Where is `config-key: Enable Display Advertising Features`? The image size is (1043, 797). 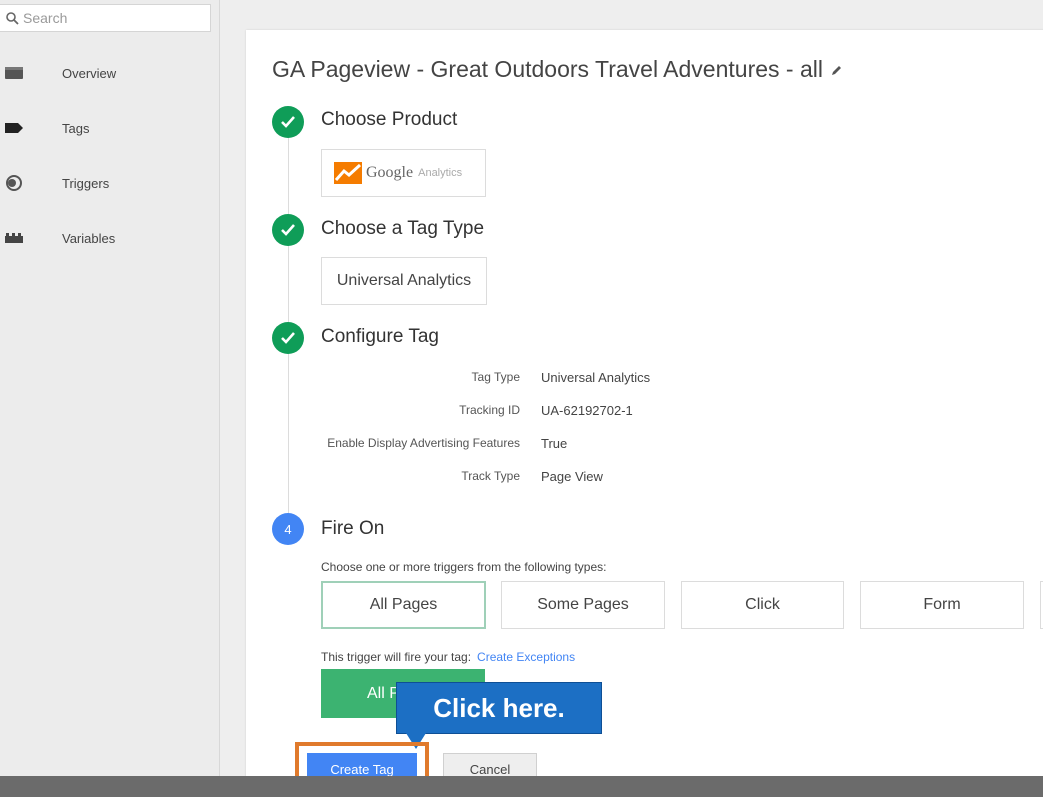 config-key: Enable Display Advertising Features is located at coordinates (423, 443).